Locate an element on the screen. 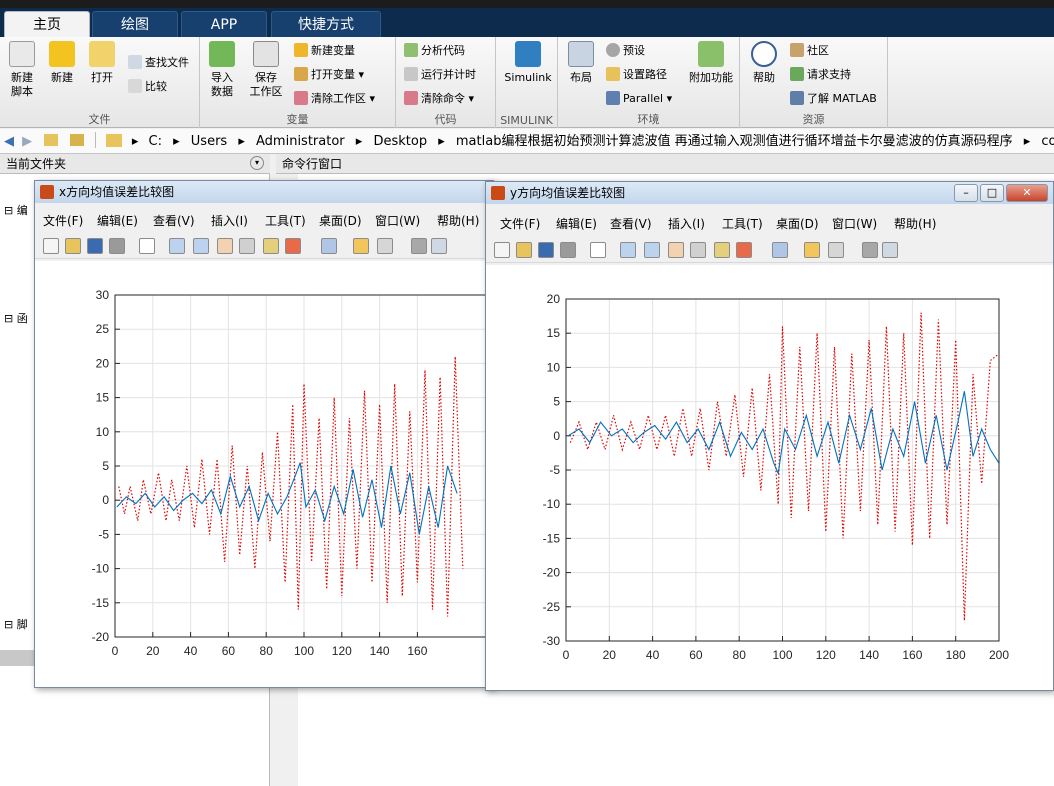 The image size is (1054, 786). request-support-button: 请求支持 is located at coordinates (820, 75).